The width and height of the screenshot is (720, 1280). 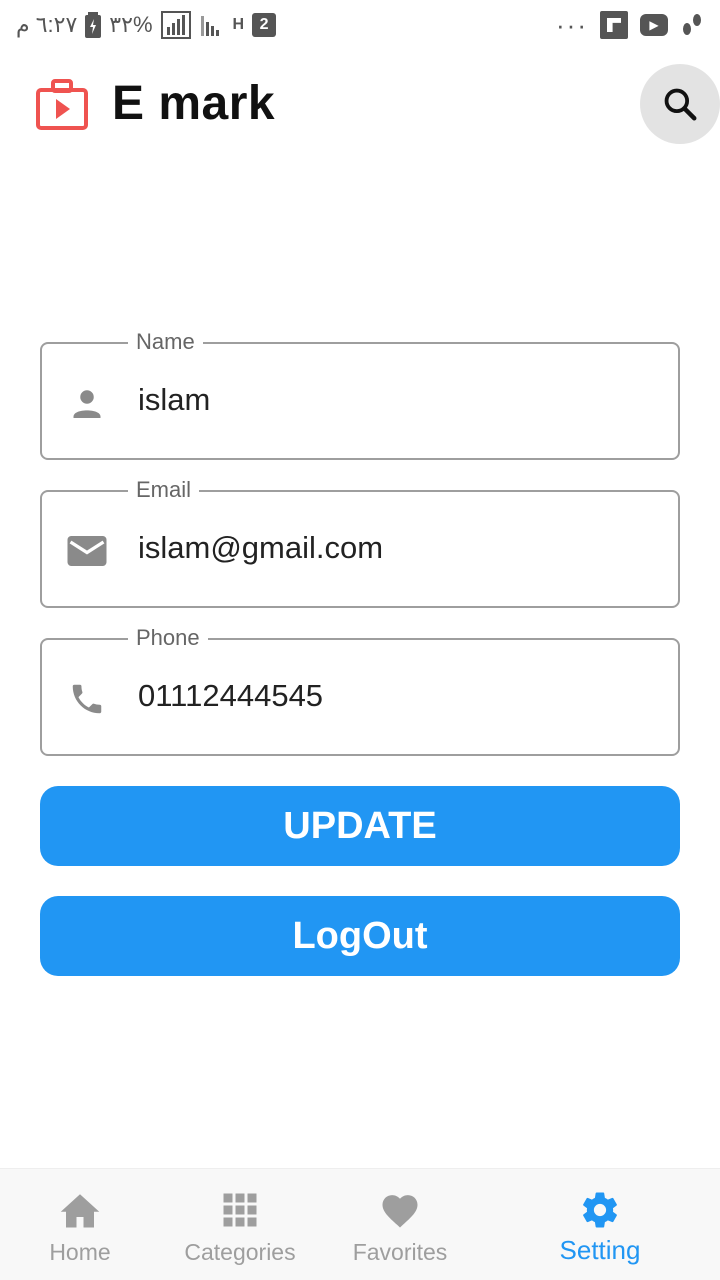 I want to click on home-icon, so click(x=80, y=1210).